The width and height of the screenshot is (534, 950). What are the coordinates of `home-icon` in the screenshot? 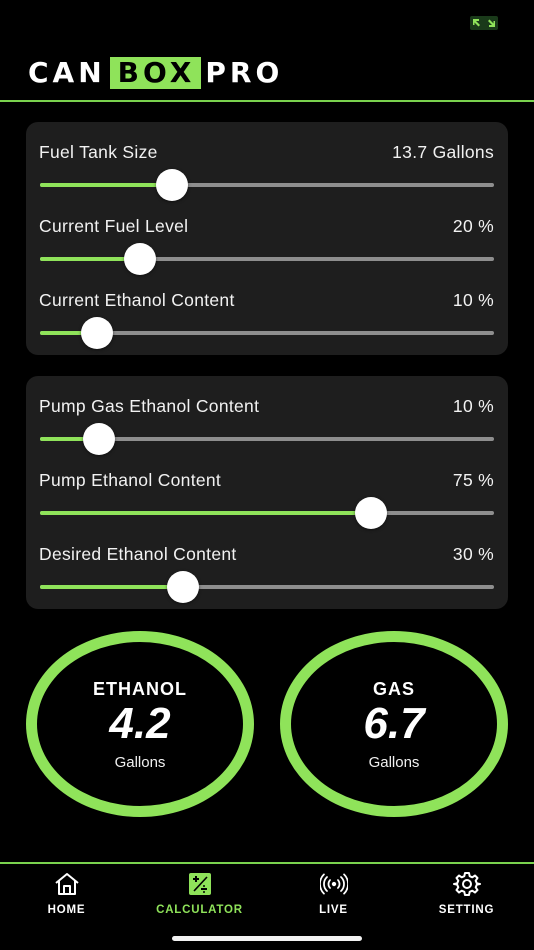 It's located at (66, 884).